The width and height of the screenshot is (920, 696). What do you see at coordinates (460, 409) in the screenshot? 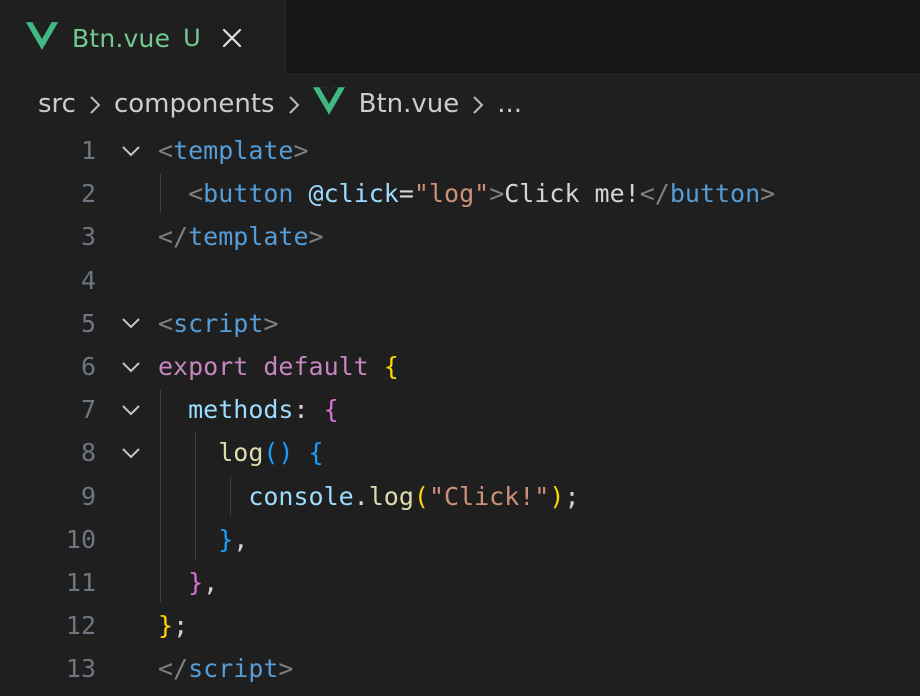
I see `code-line: 7 methods: {` at bounding box center [460, 409].